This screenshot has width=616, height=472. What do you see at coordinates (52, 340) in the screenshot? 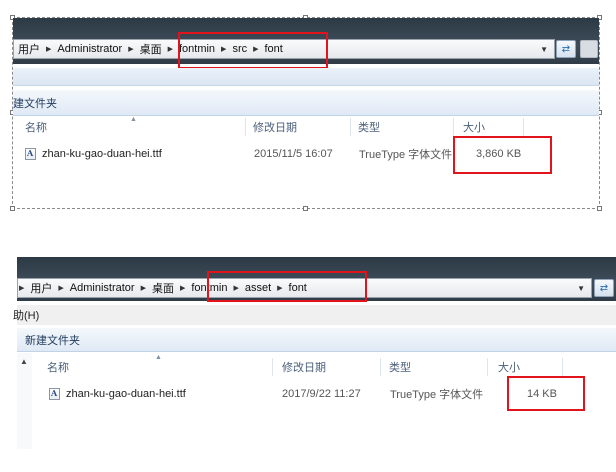
I see `new-folder-button: 新建文件夹` at bounding box center [52, 340].